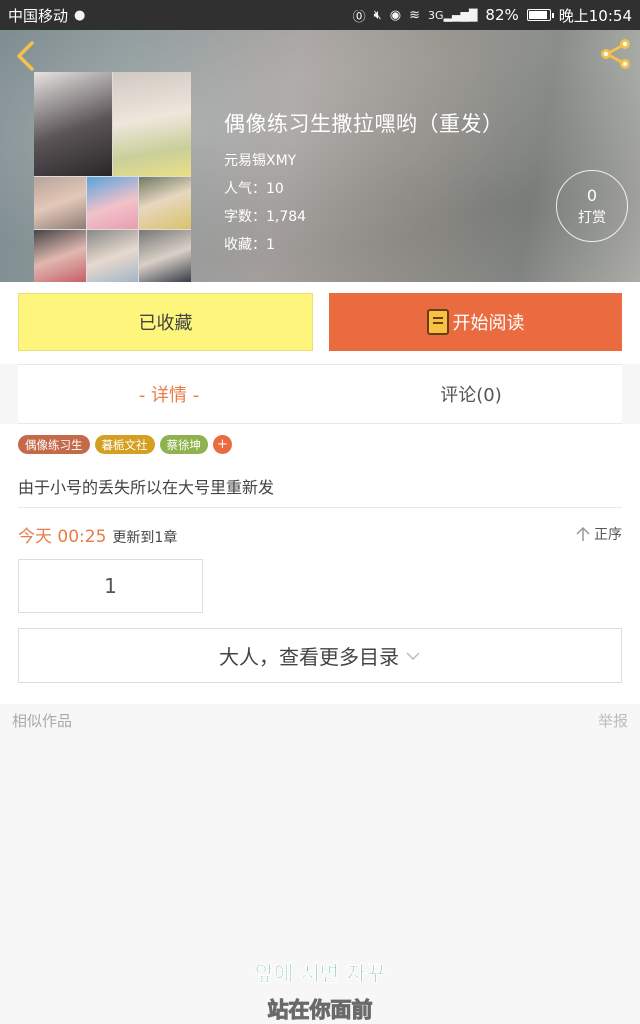 Image resolution: width=640 pixels, height=1024 pixels. What do you see at coordinates (395, 15) in the screenshot?
I see `eye-icon: ◉` at bounding box center [395, 15].